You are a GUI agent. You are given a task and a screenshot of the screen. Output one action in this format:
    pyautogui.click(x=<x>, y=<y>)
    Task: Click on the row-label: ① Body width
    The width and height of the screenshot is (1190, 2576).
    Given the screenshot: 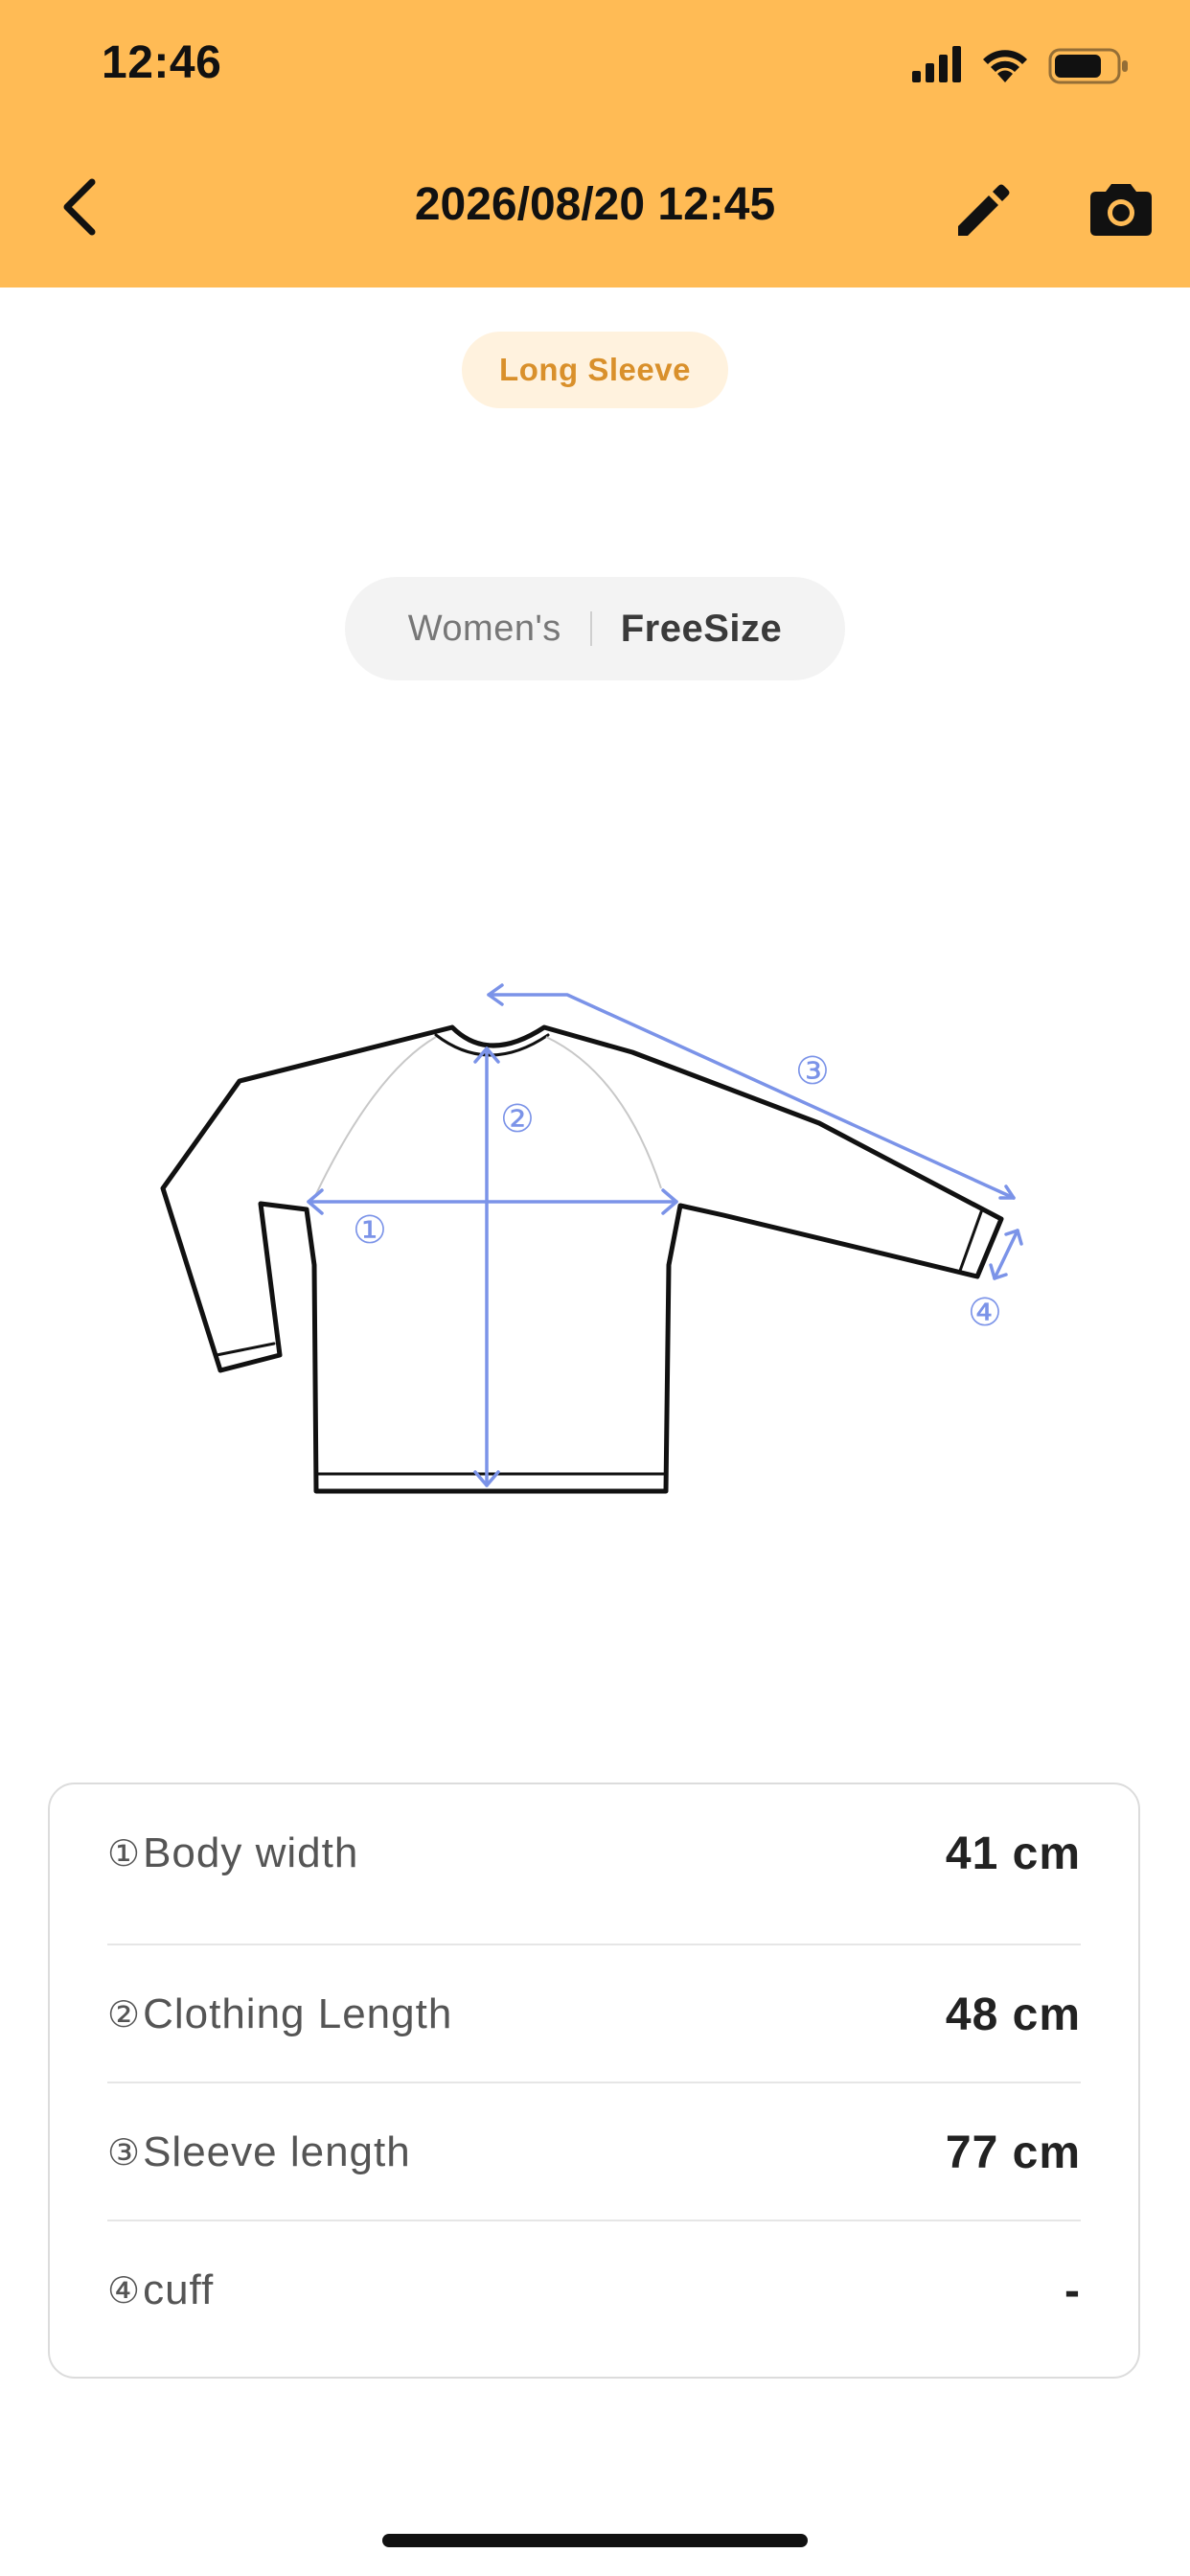 What is the action you would take?
    pyautogui.click(x=233, y=1853)
    